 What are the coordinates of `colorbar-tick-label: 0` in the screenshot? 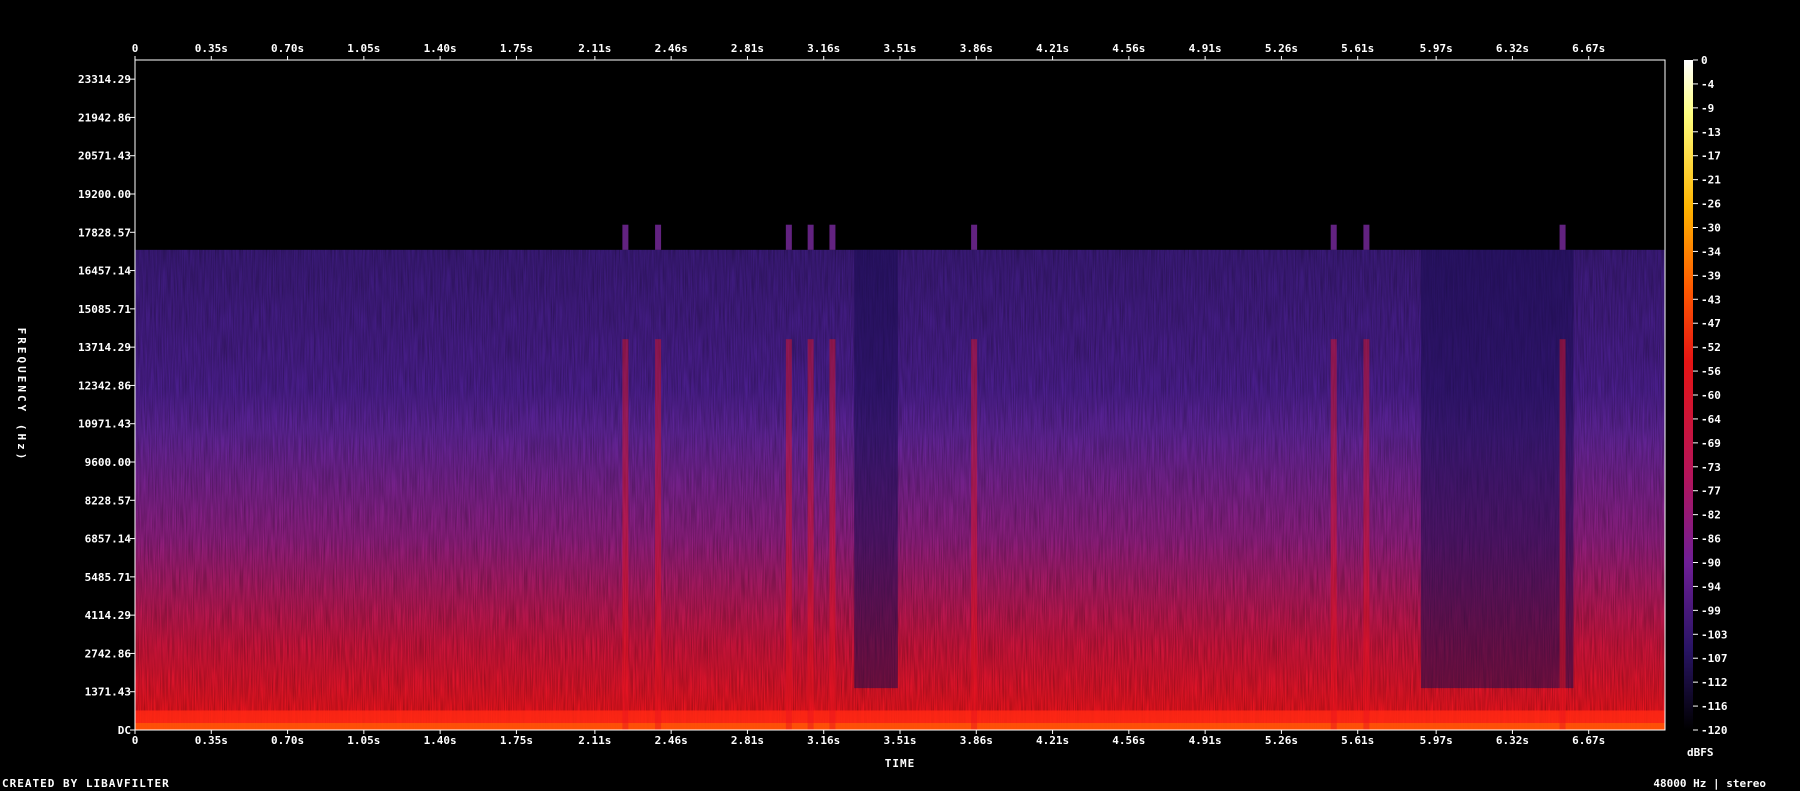 It's located at (1704, 60).